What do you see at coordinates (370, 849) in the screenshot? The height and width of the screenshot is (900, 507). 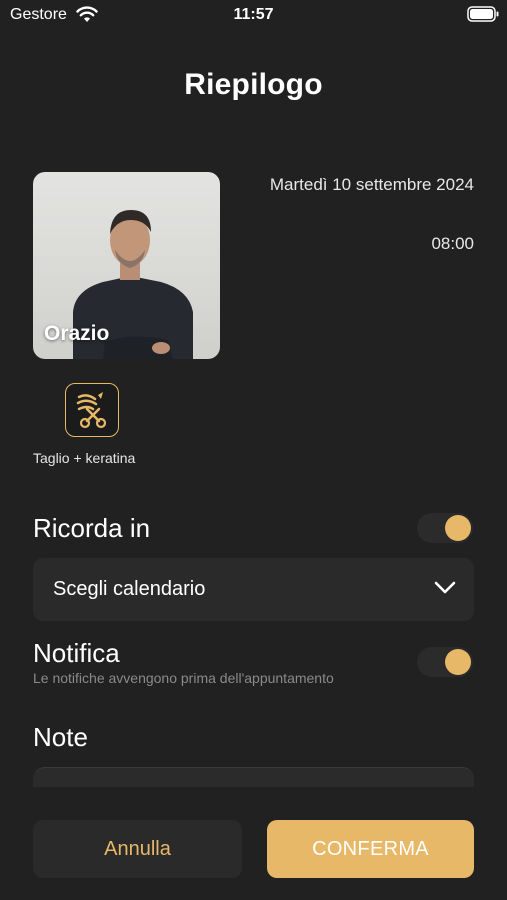 I see `confirm-button: CONFERMA` at bounding box center [370, 849].